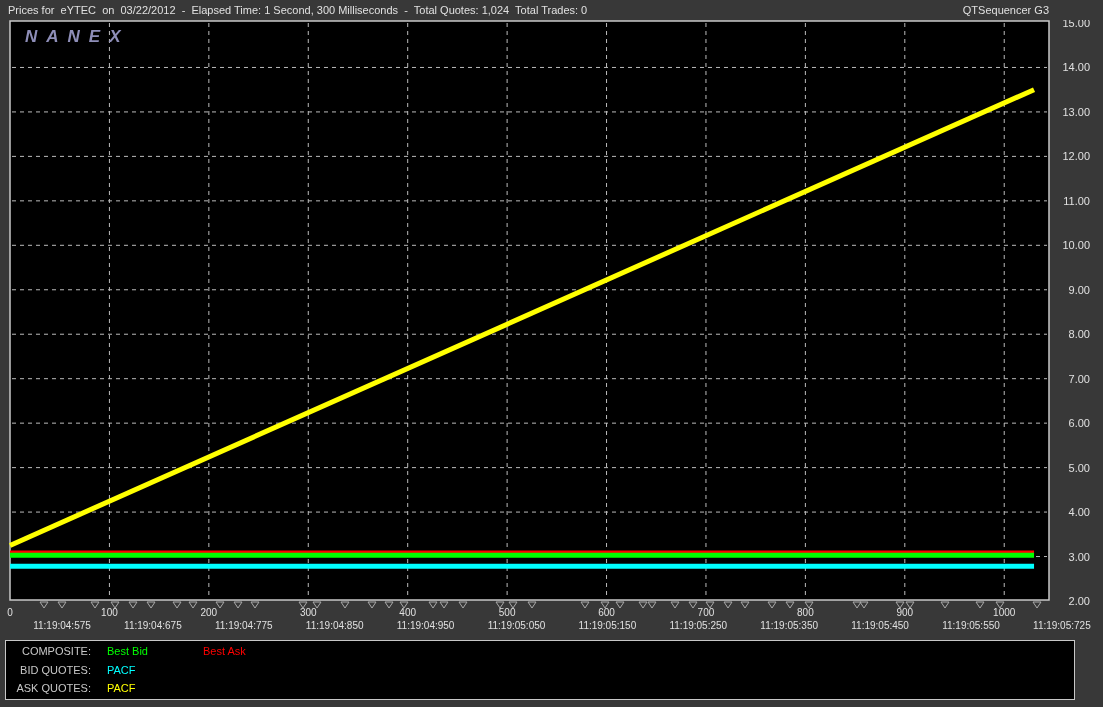 This screenshot has width=1103, height=707. Describe the element at coordinates (1076, 24) in the screenshot. I see `y-axis-label: 15.00` at that location.